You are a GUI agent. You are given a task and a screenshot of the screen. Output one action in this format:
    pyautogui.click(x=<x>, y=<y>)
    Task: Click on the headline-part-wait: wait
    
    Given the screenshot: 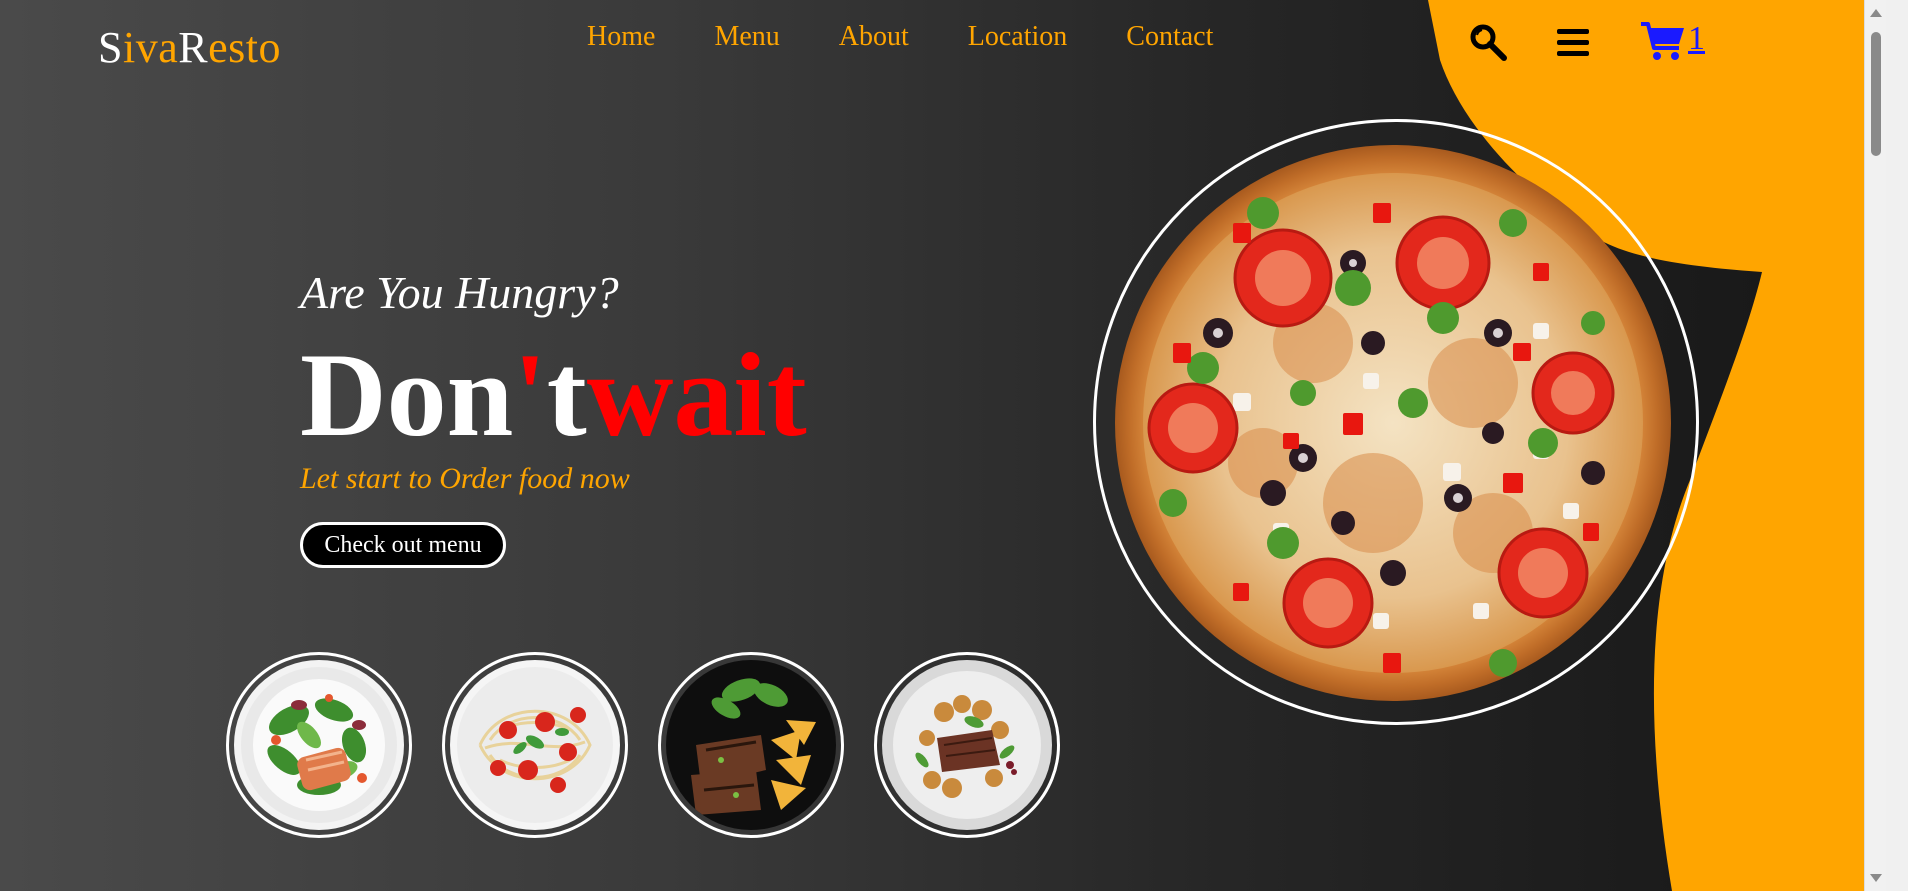 What is the action you would take?
    pyautogui.click(x=696, y=394)
    